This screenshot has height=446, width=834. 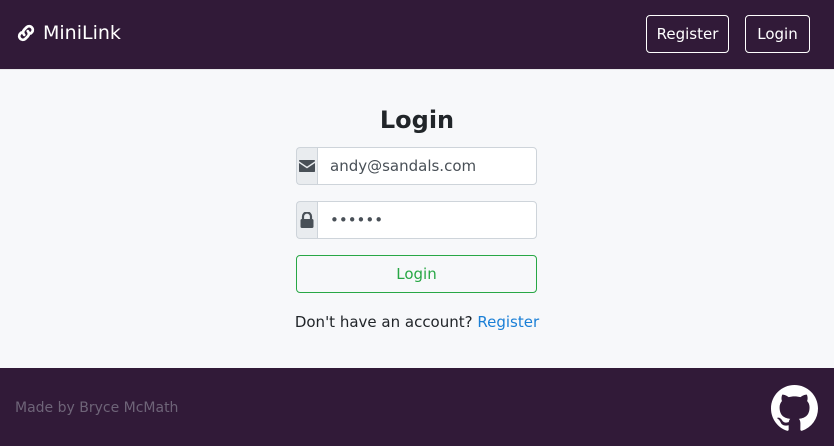 I want to click on login-submit-button: Login, so click(x=416, y=274).